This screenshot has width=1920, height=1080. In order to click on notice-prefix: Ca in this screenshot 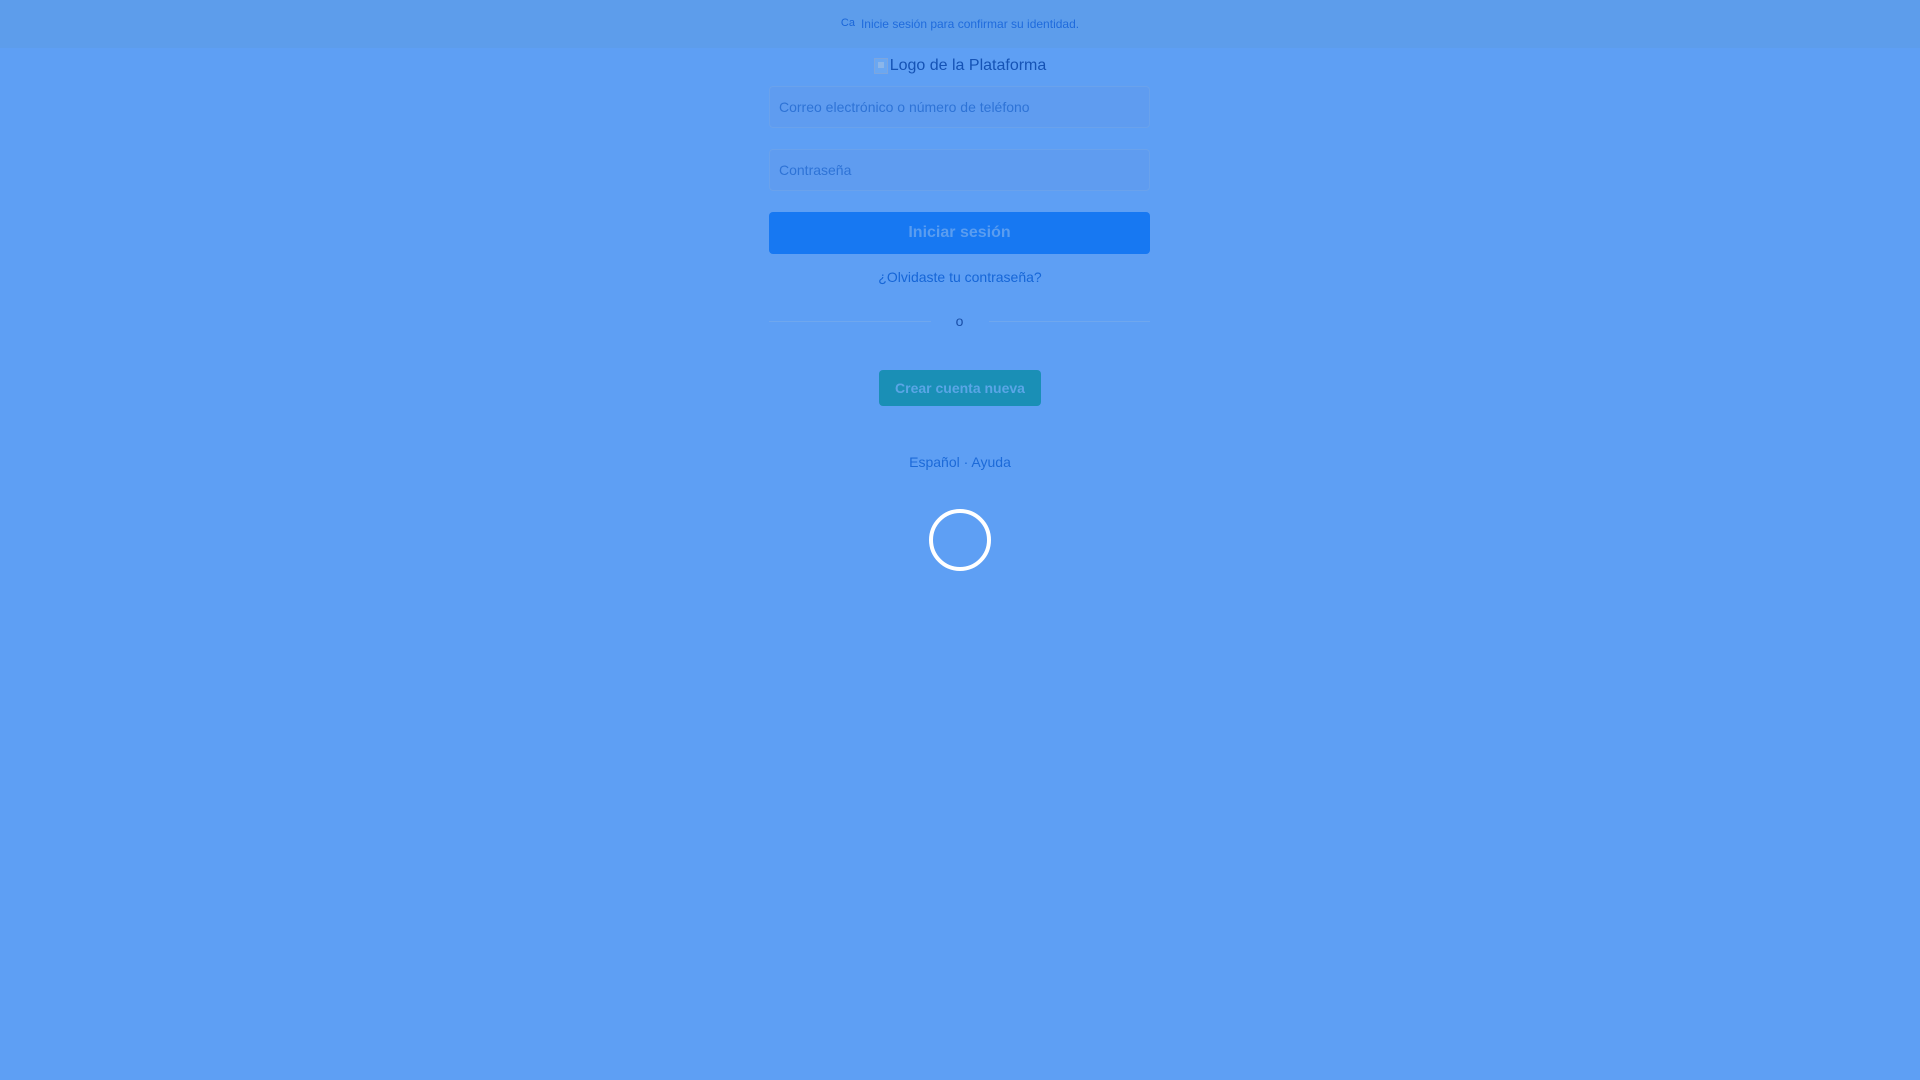, I will do `click(847, 23)`.